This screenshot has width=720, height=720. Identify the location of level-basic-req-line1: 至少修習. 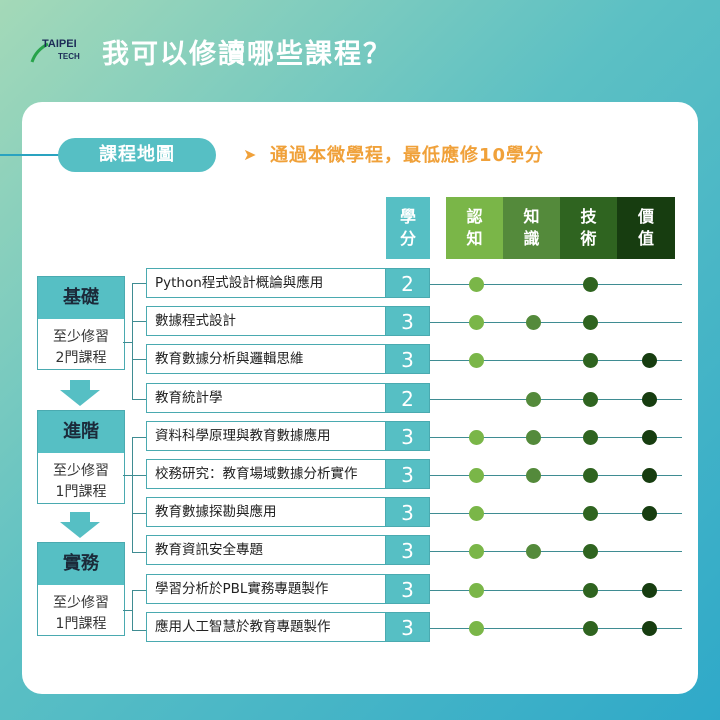
(81, 337).